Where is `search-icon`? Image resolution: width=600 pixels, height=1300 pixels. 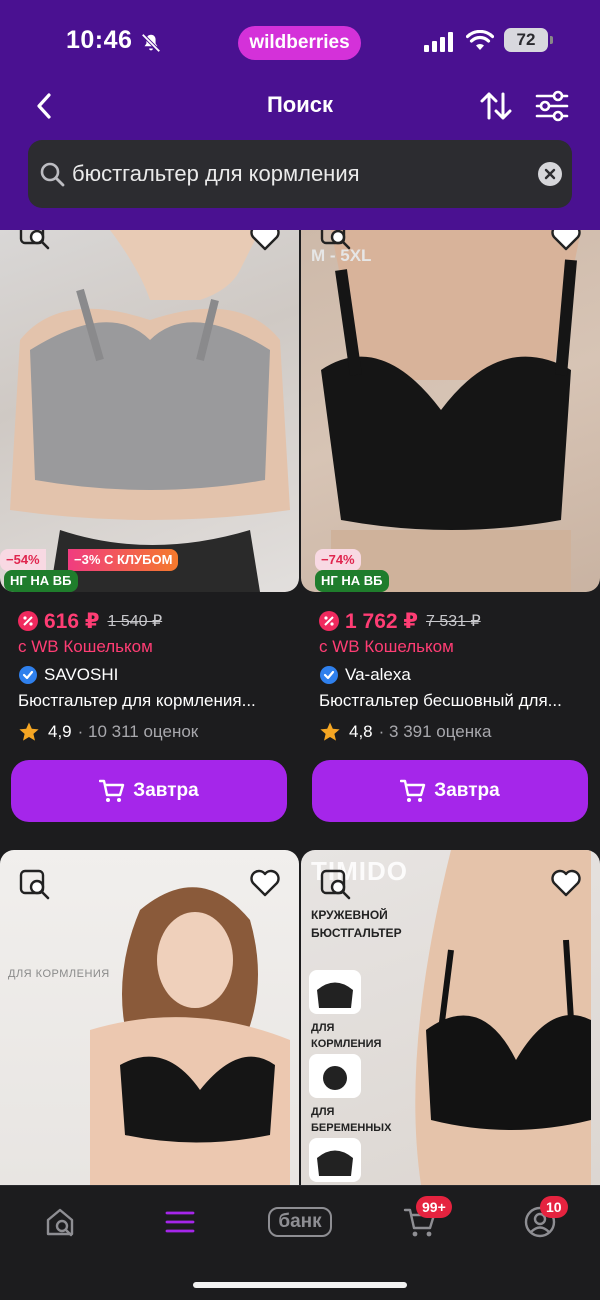
search-icon is located at coordinates (52, 174).